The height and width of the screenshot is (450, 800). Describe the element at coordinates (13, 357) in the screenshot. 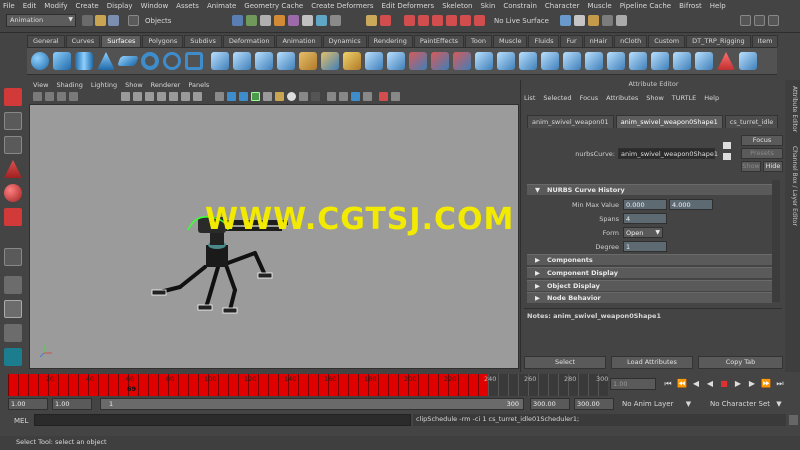

I see `custom-layout-icon` at that location.